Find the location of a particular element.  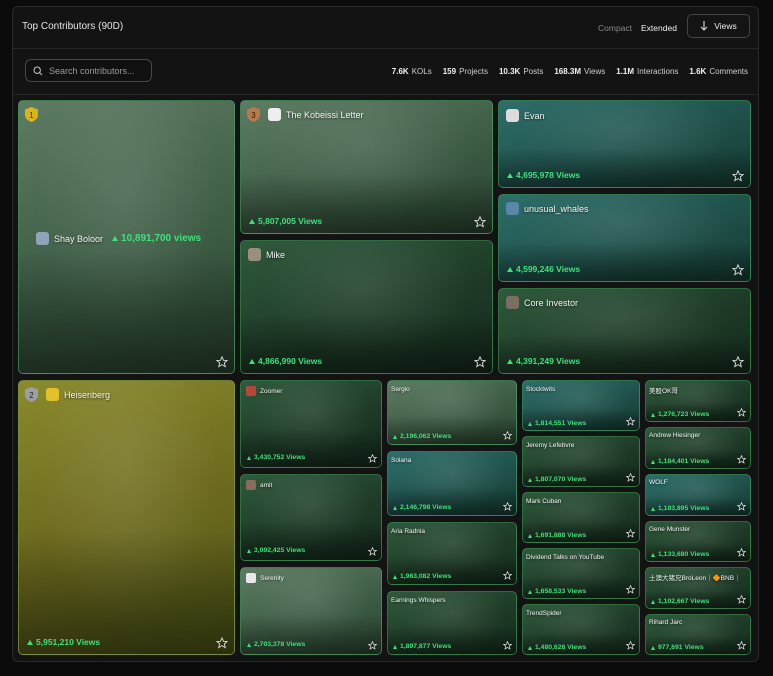

contributor-views: 2,196,062 Views is located at coordinates (422, 436).